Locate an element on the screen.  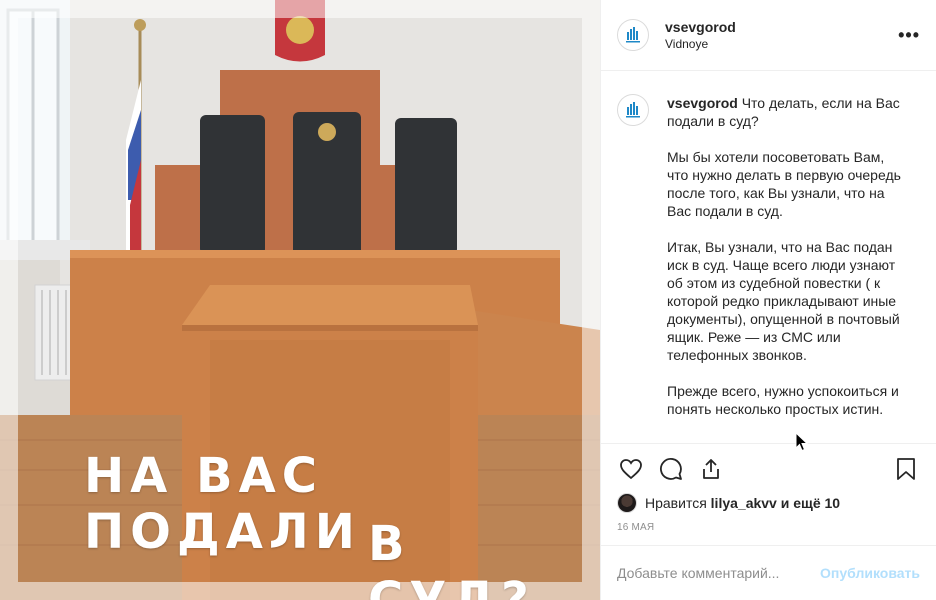
heart-icon is located at coordinates (631, 469).